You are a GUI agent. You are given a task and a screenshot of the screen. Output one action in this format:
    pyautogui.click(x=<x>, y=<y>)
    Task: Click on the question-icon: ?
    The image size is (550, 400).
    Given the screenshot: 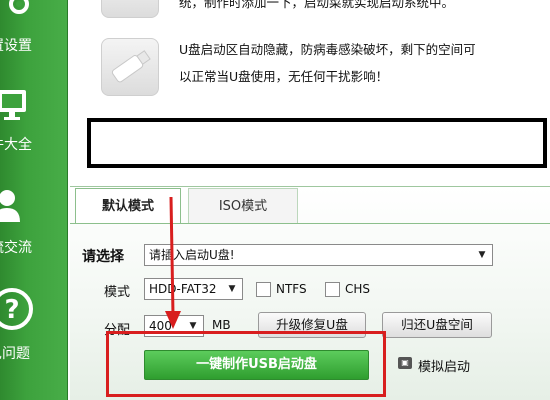 What is the action you would take?
    pyautogui.click(x=16, y=309)
    